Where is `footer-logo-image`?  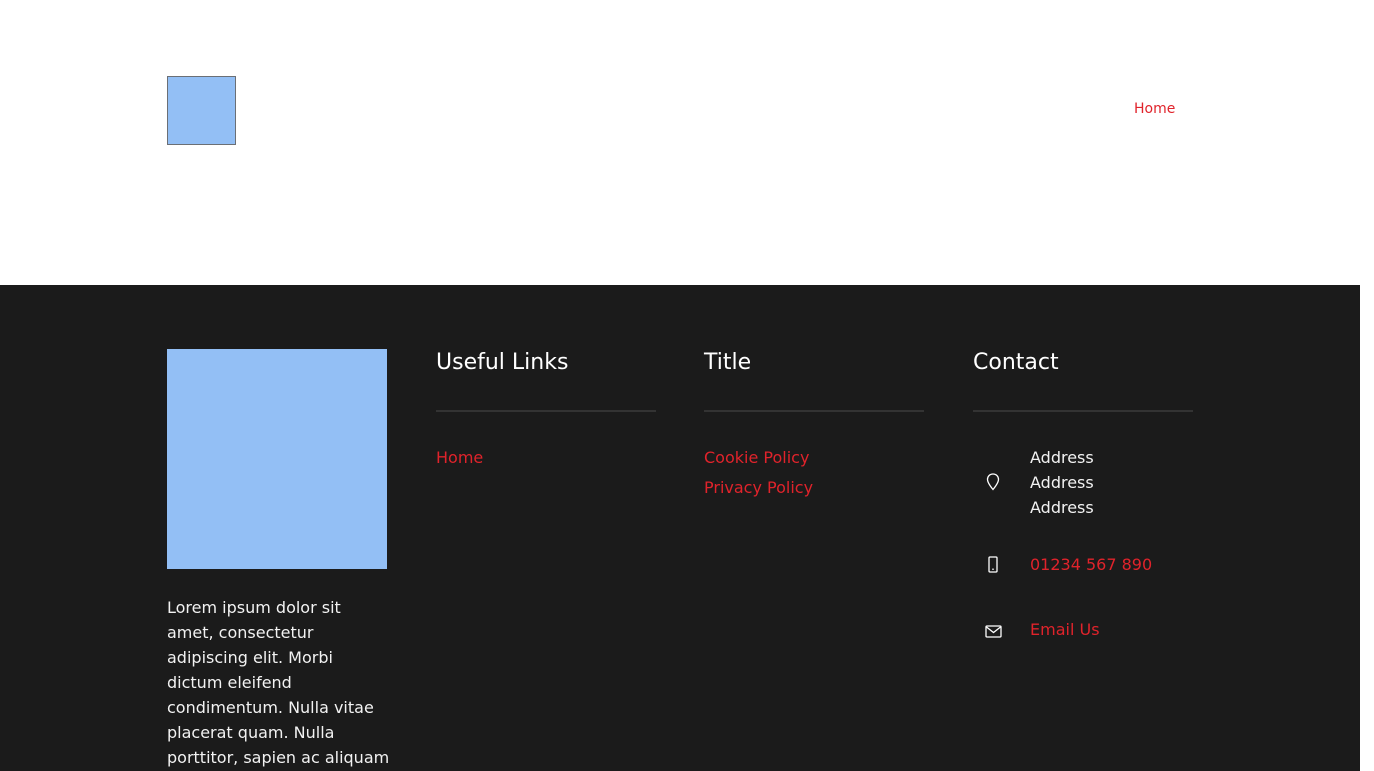 footer-logo-image is located at coordinates (277, 459).